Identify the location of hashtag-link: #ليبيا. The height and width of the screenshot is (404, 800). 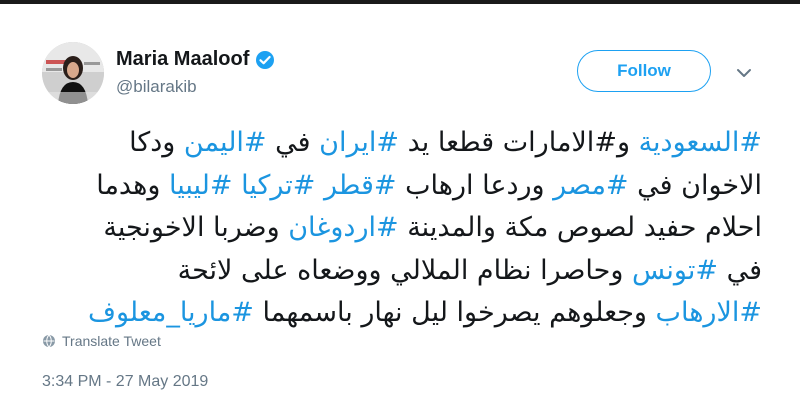
(201, 185).